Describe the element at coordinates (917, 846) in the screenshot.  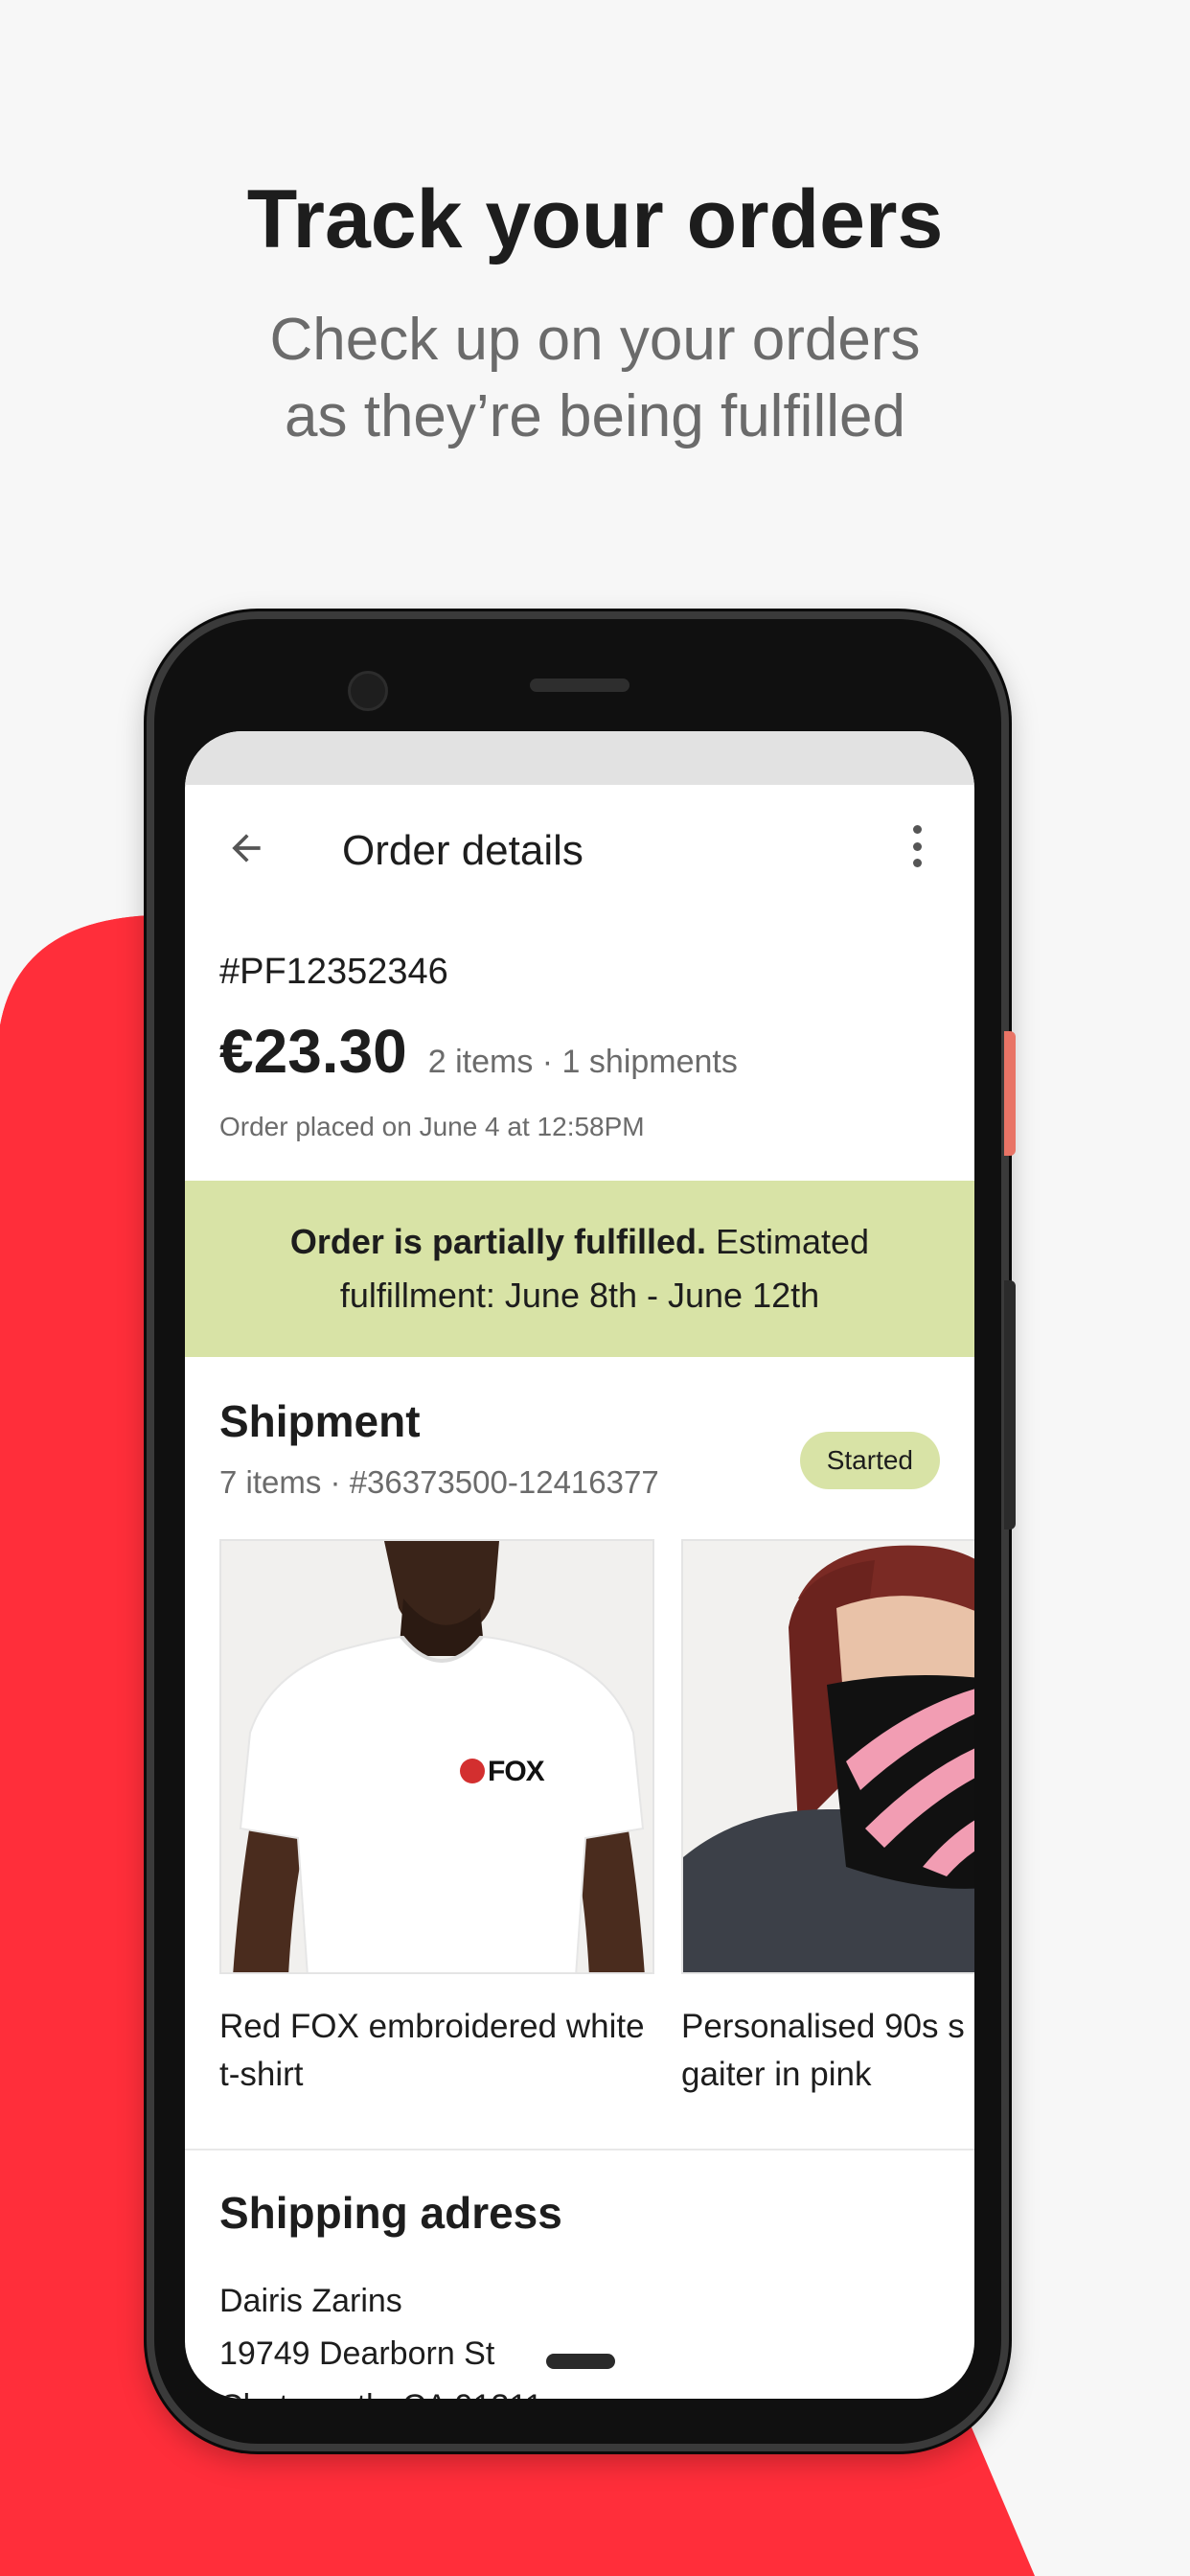
I see `more-options-button` at that location.